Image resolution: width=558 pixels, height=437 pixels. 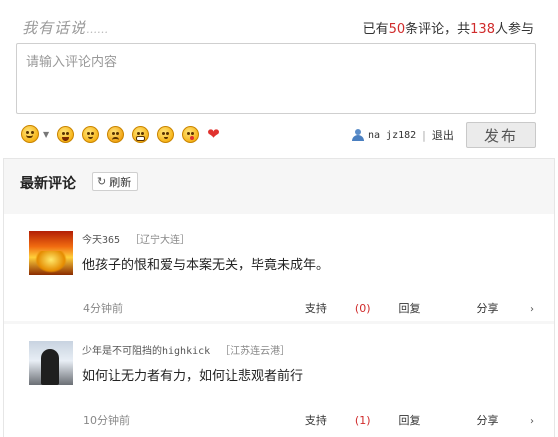 I want to click on logout-link: 退出, so click(x=443, y=135).